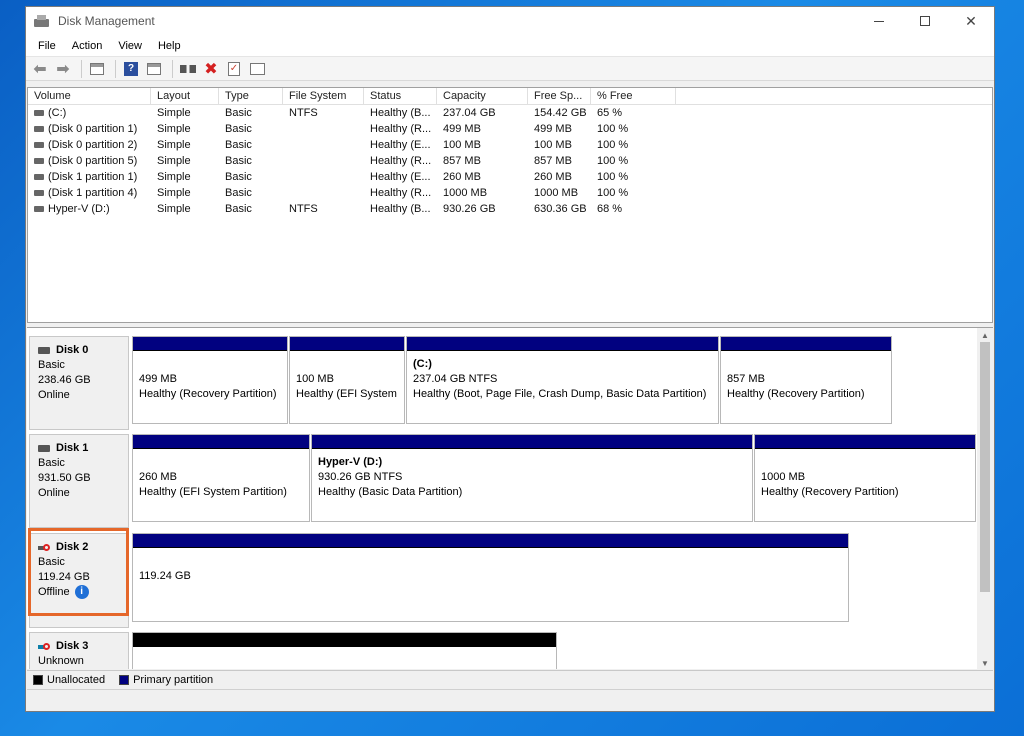 Image resolution: width=1024 pixels, height=736 pixels. I want to click on back-button: ⬅, so click(40, 69).